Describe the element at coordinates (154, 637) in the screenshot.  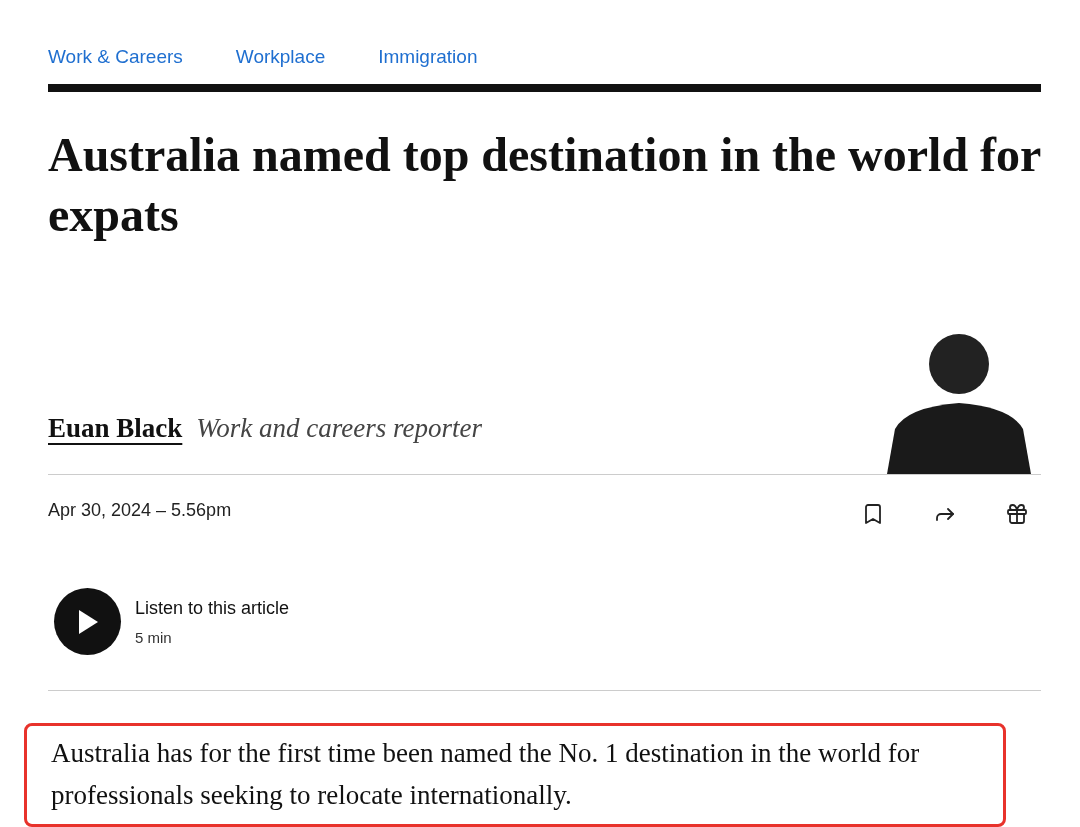
I see `audio-duration: 5 min` at that location.